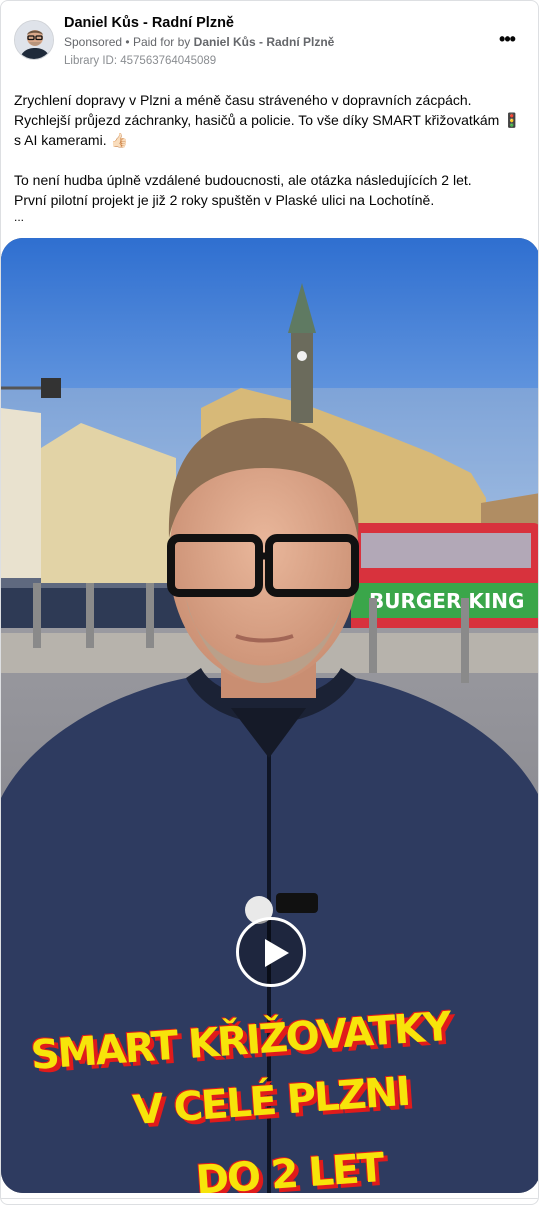  Describe the element at coordinates (149, 23) in the screenshot. I see `page-name-link: Daniel Kůs - Radní Plzně` at that location.